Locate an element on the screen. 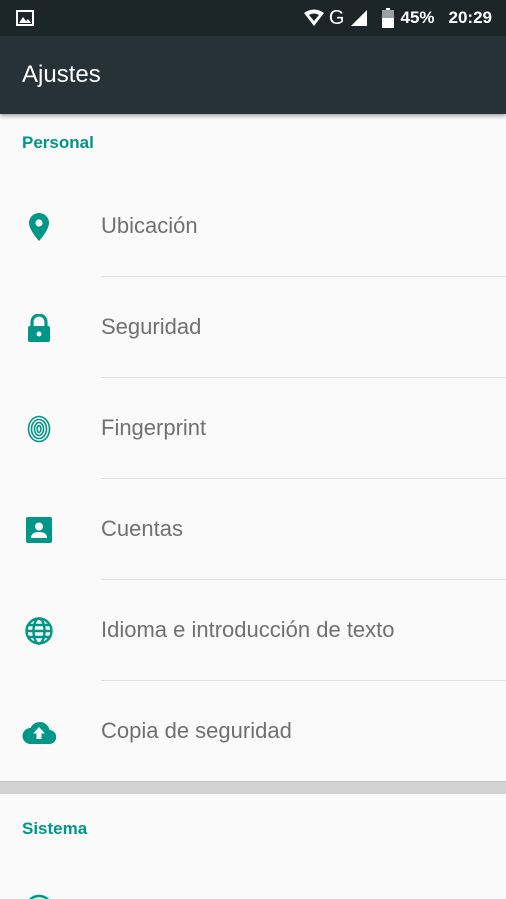  location-icon is located at coordinates (39, 227).